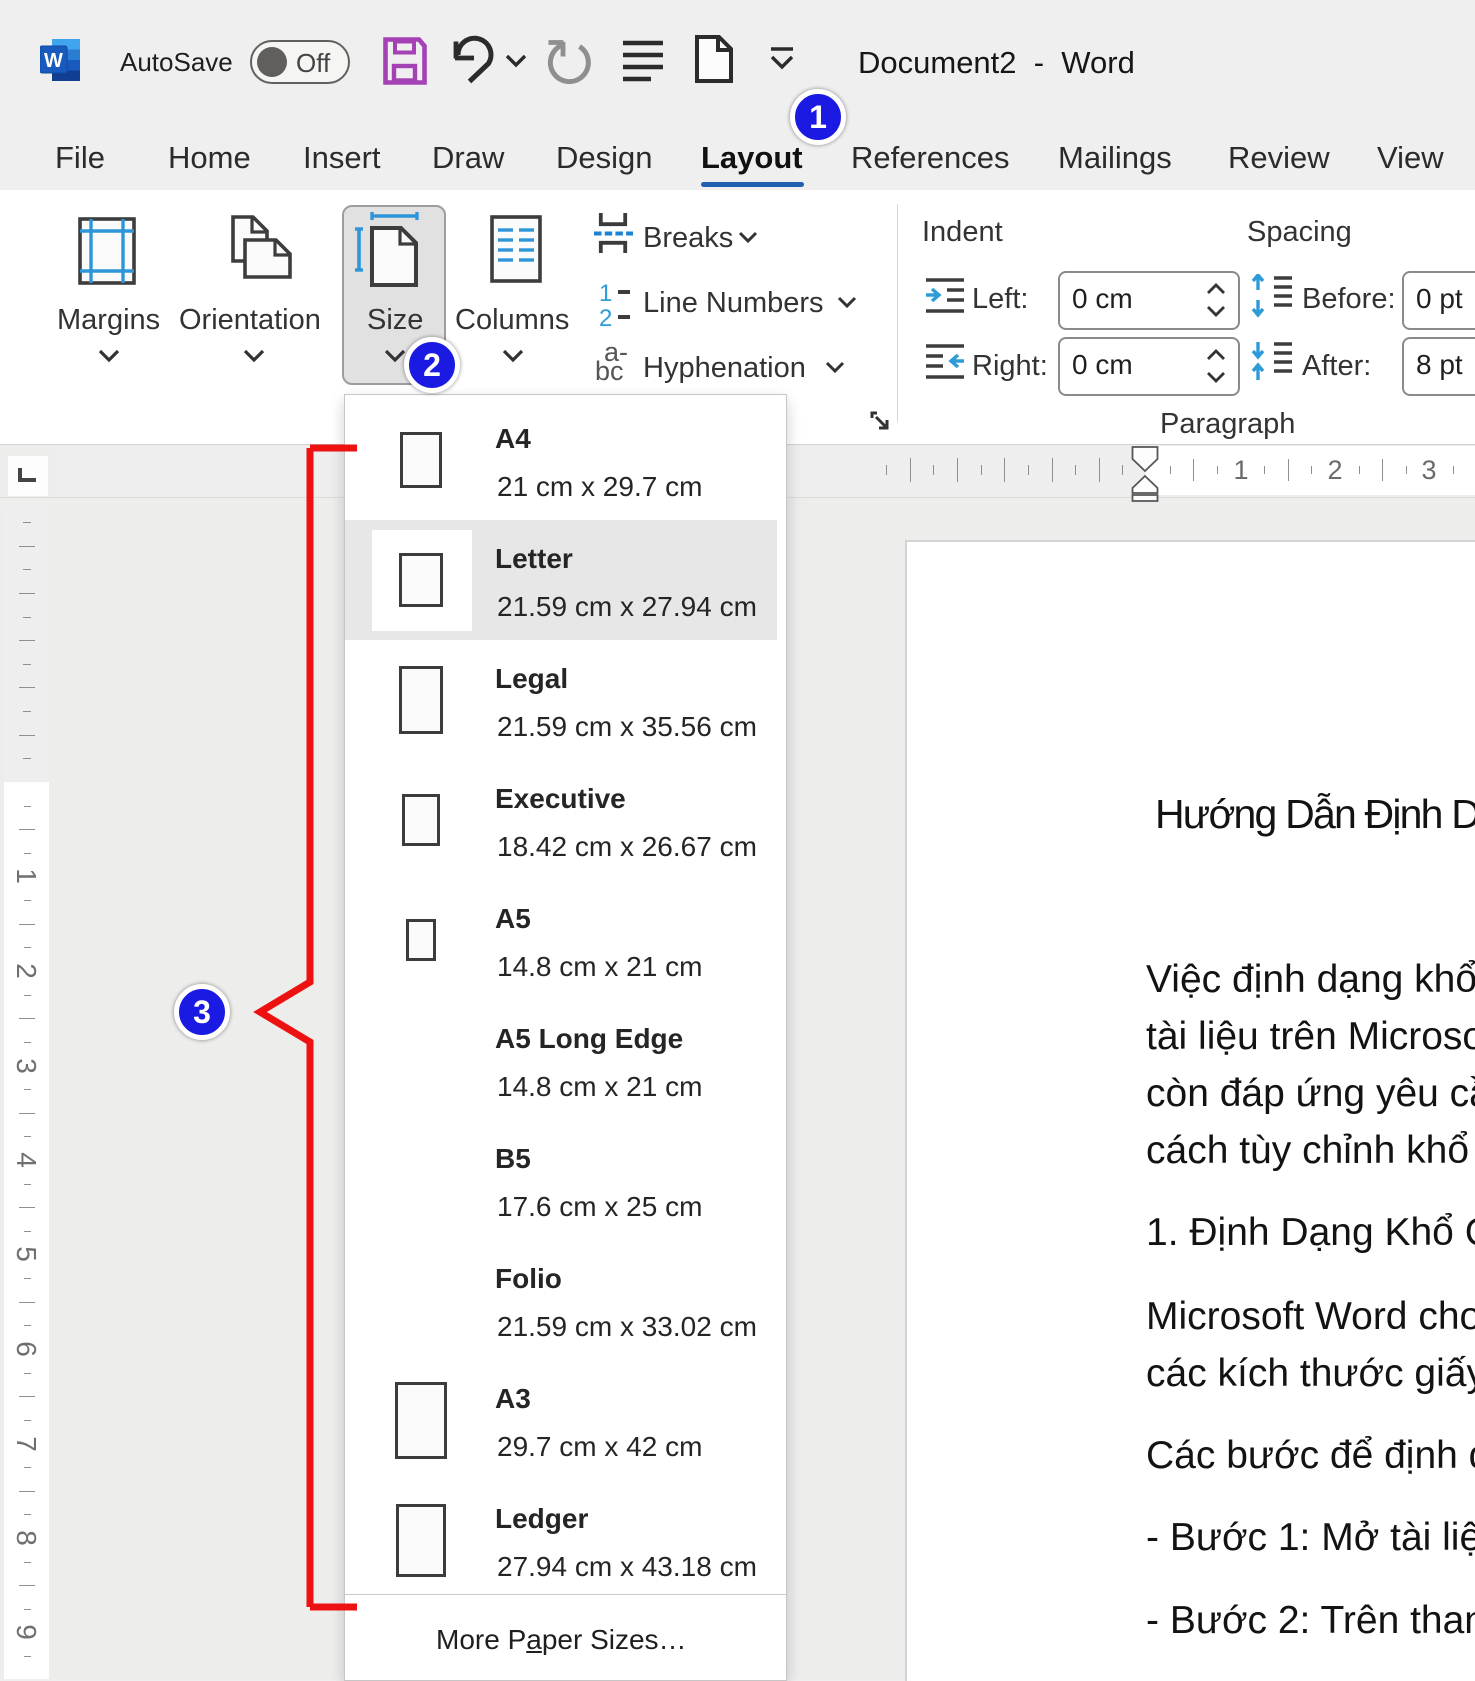 This screenshot has height=1681, width=1475. I want to click on svg-text: 1, so click(605, 294).